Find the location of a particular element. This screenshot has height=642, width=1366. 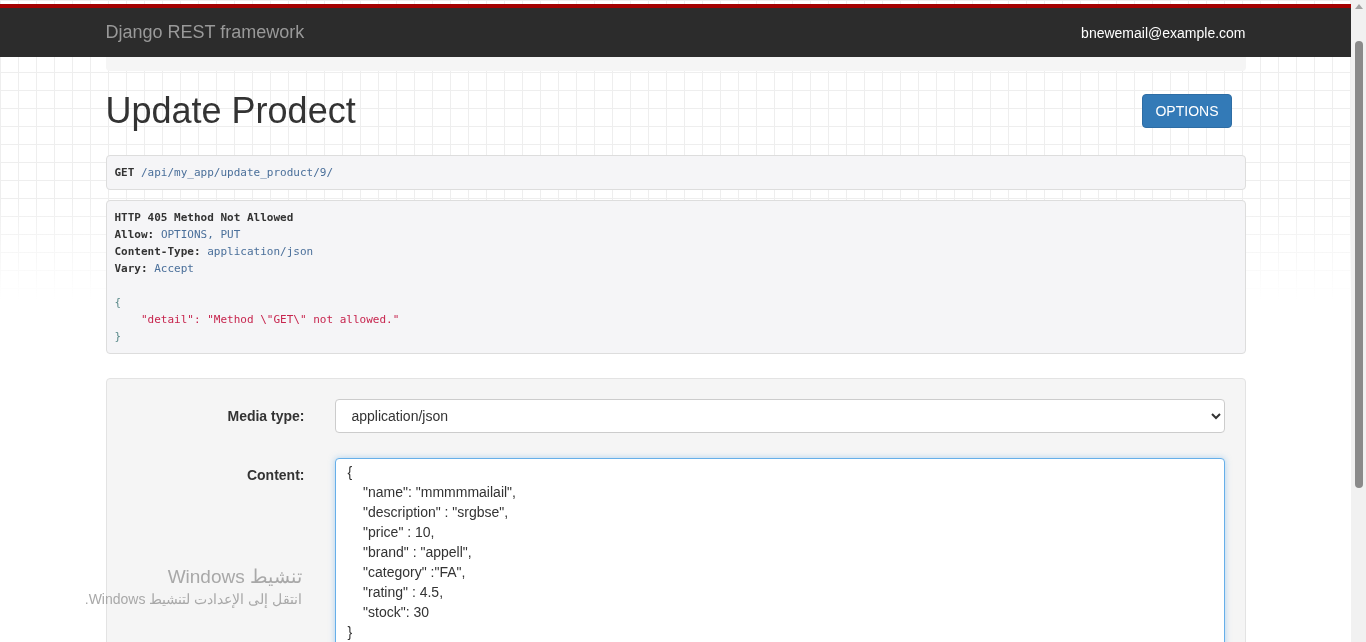

header-value: OPTIONS, PUT is located at coordinates (200, 234).